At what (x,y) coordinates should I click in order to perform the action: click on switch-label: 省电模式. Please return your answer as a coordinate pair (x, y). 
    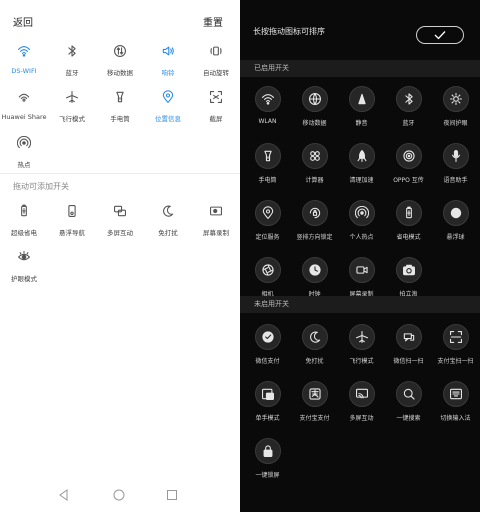
    Looking at the image, I should click on (408, 237).